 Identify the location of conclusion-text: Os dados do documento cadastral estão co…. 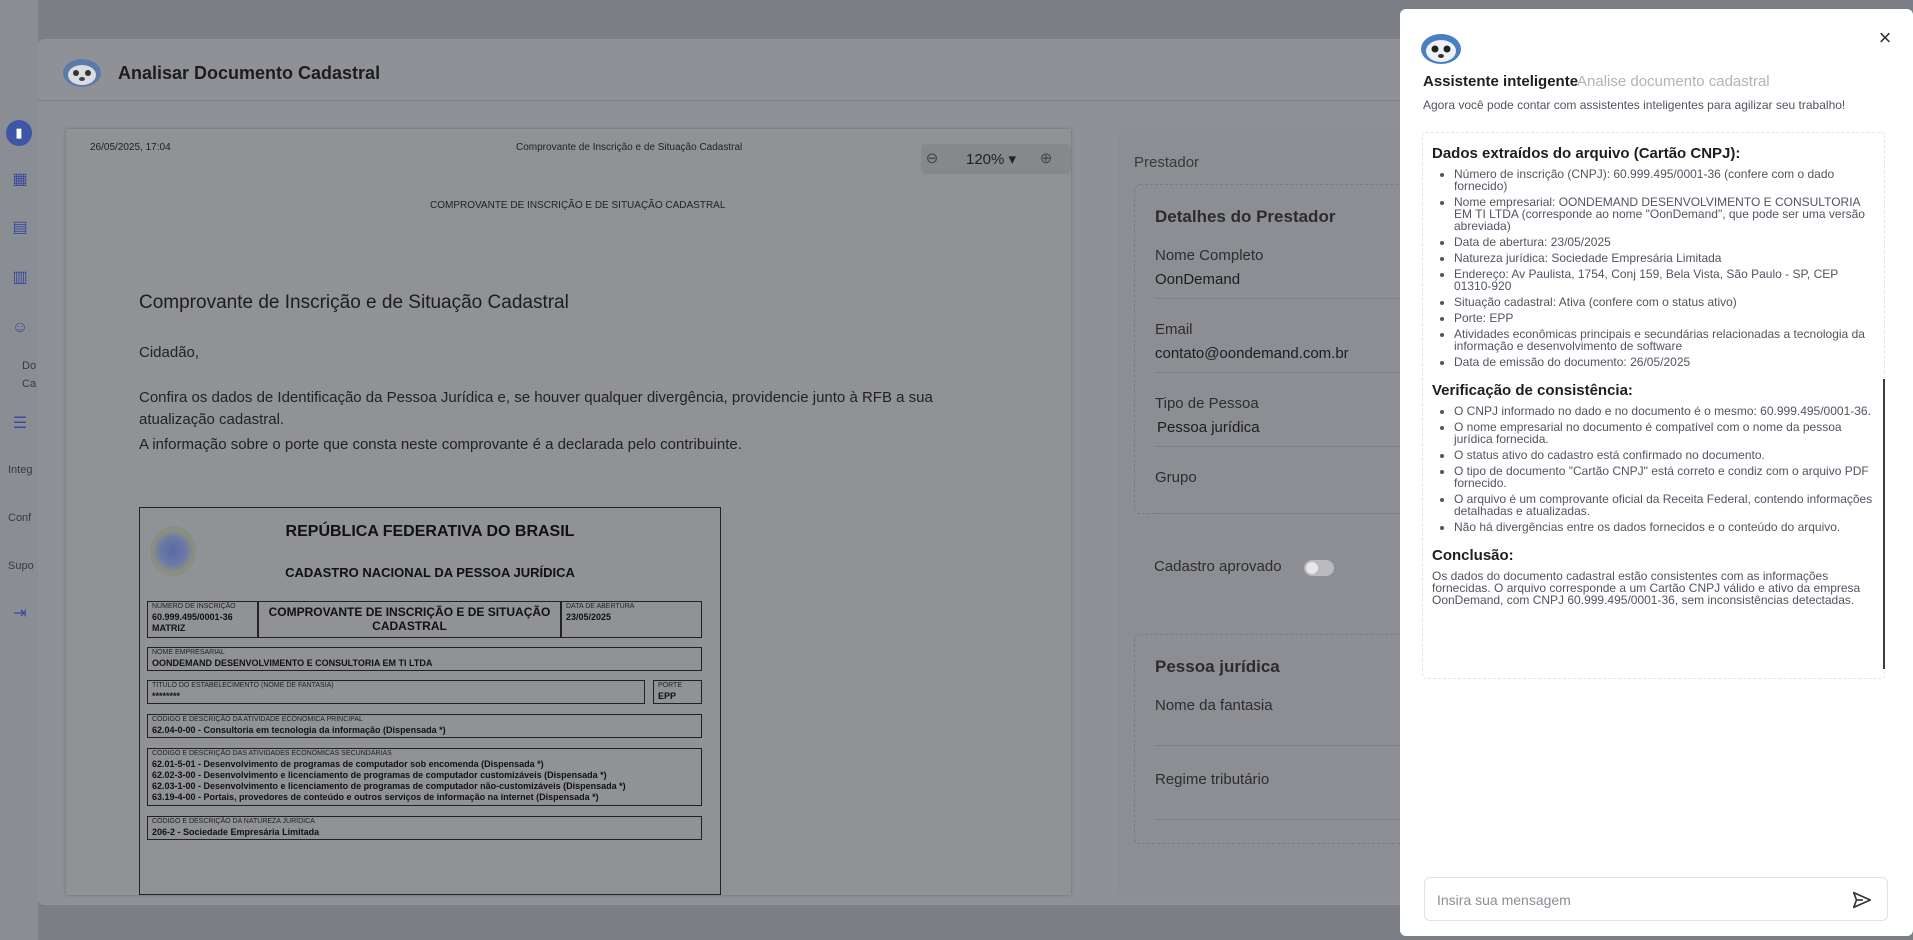
(1646, 588).